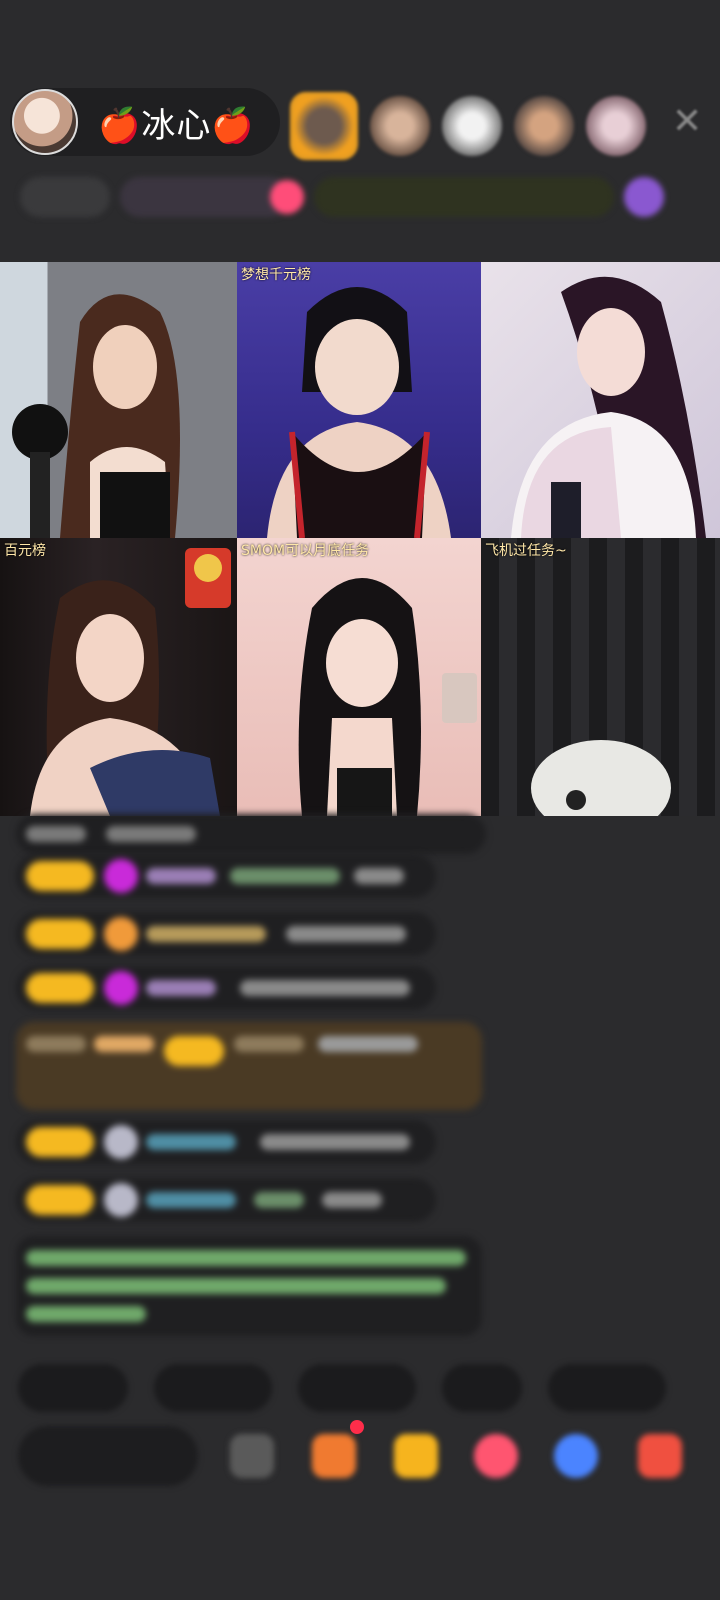  I want to click on chat-input, so click(108, 1456).